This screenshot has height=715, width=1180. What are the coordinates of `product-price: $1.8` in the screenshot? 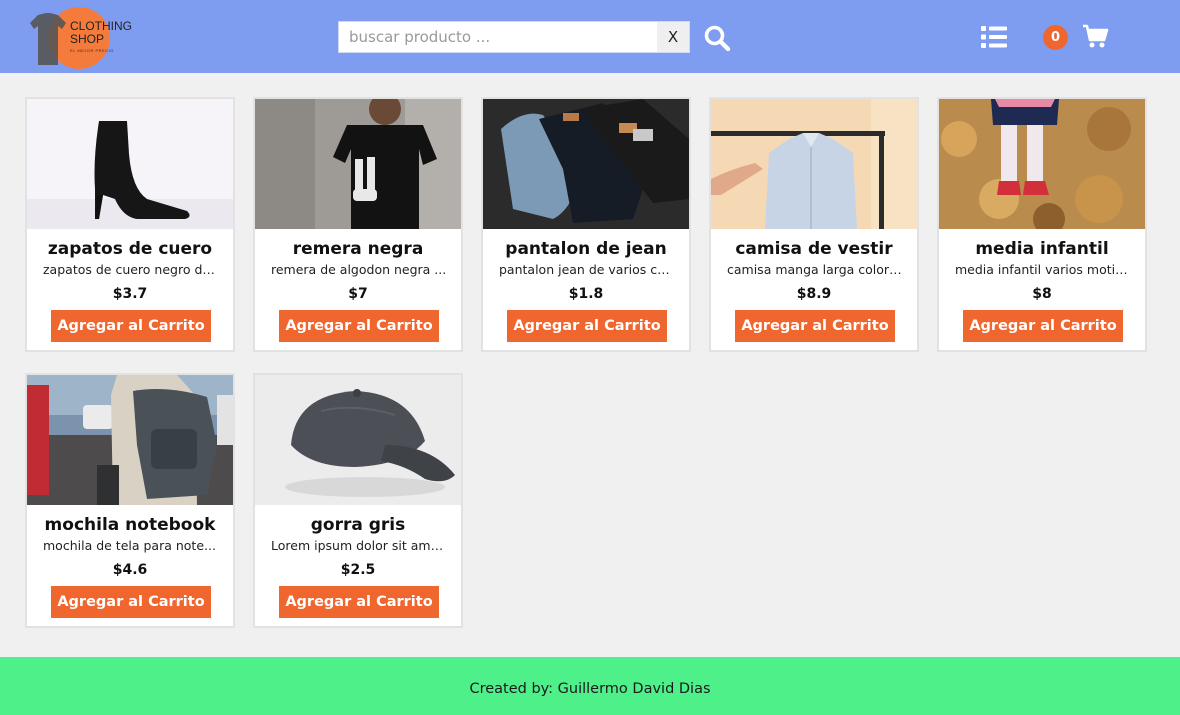 It's located at (586, 294).